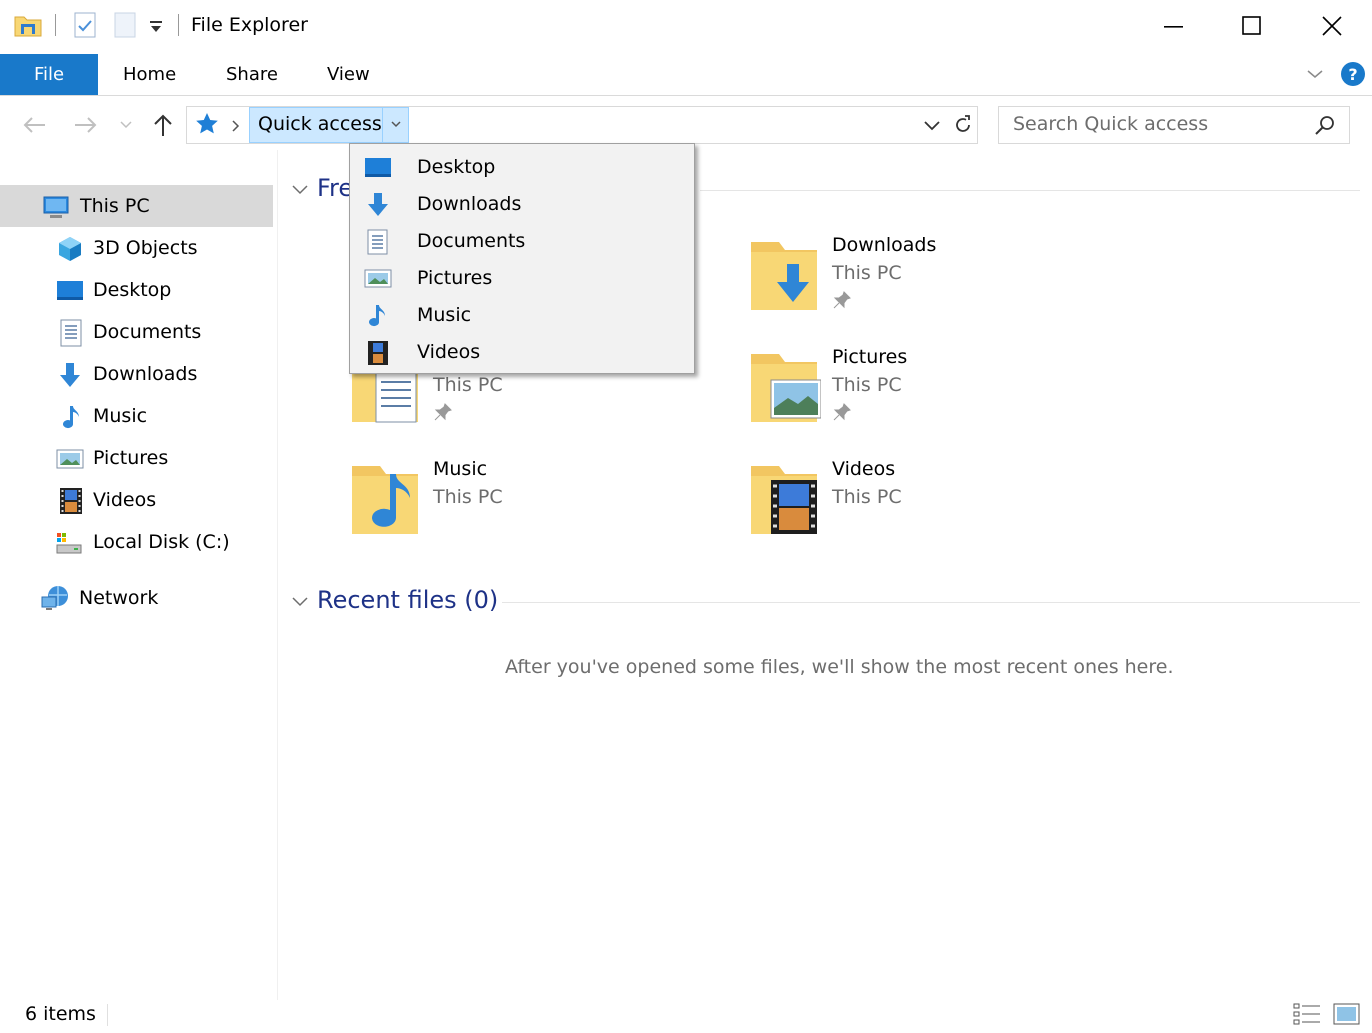 The height and width of the screenshot is (1033, 1372). Describe the element at coordinates (56, 207) in the screenshot. I see `computer-icon` at that location.